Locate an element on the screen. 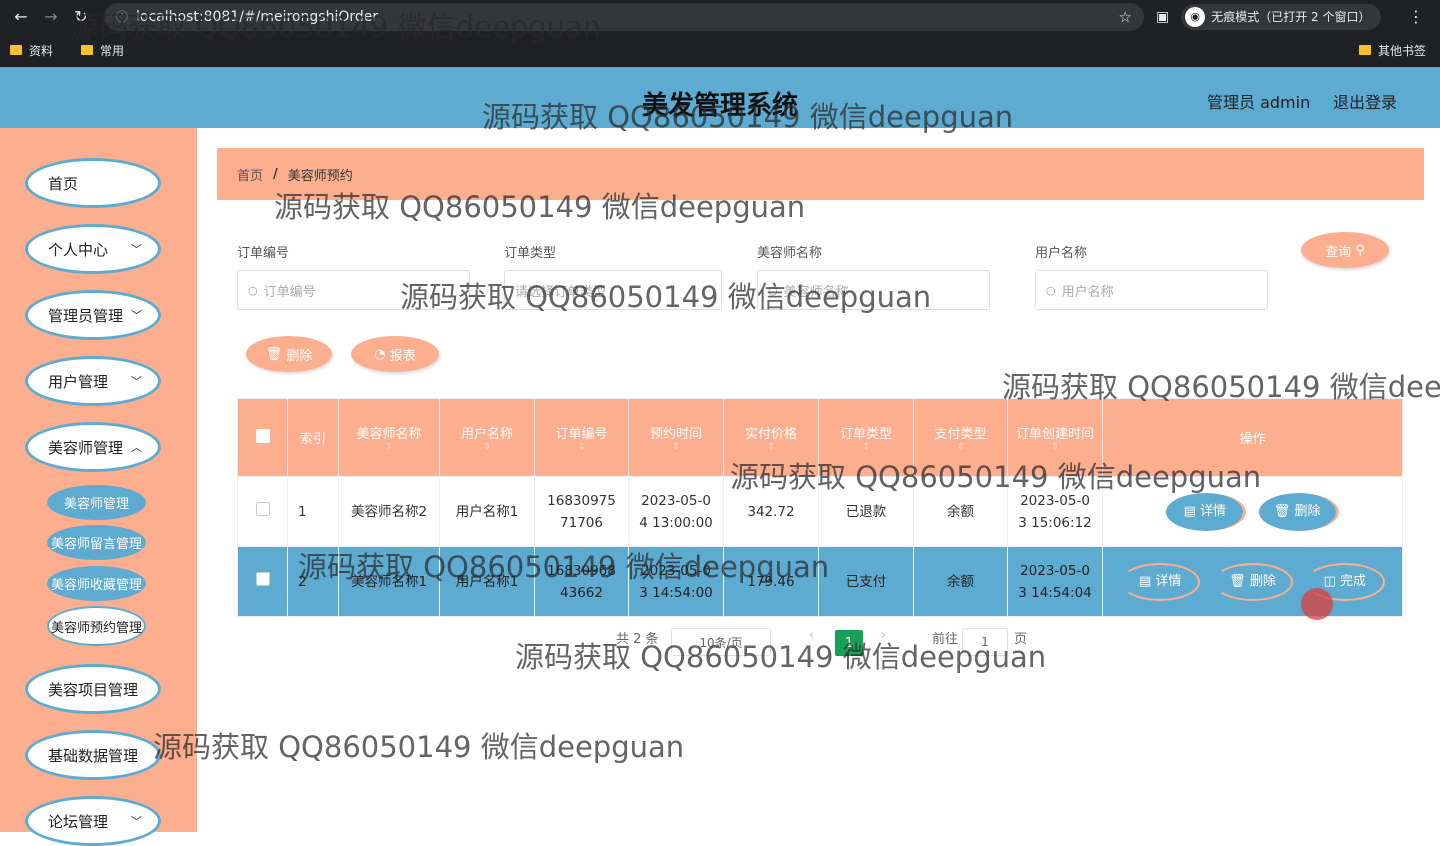 Image resolution: width=1440 pixels, height=846 pixels. col-order-type: 订单类型 ⇕ is located at coordinates (866, 437).